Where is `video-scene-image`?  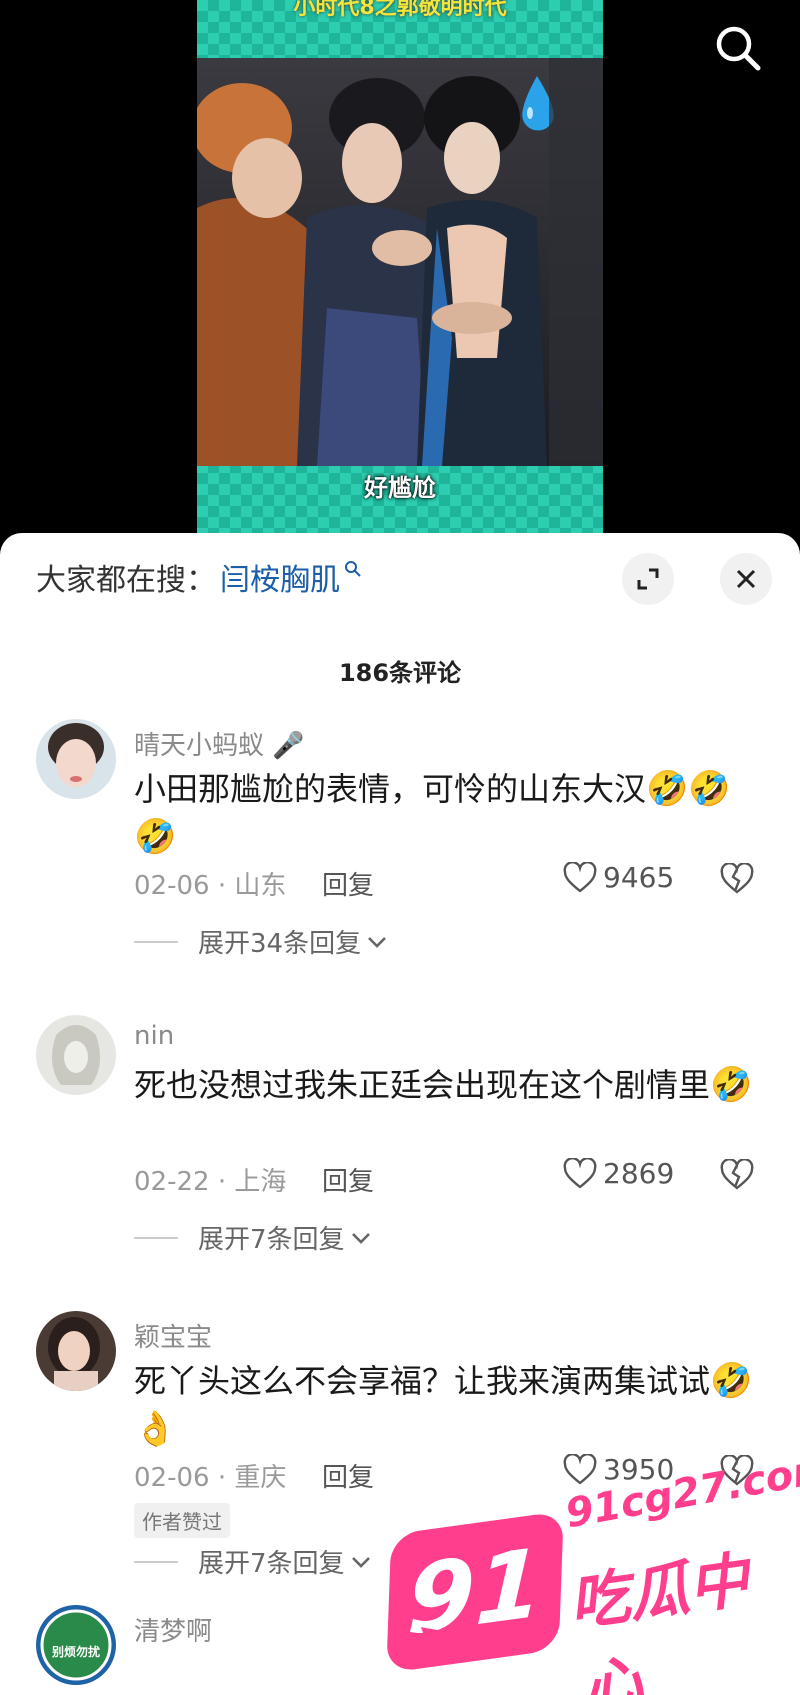 video-scene-image is located at coordinates (400, 262).